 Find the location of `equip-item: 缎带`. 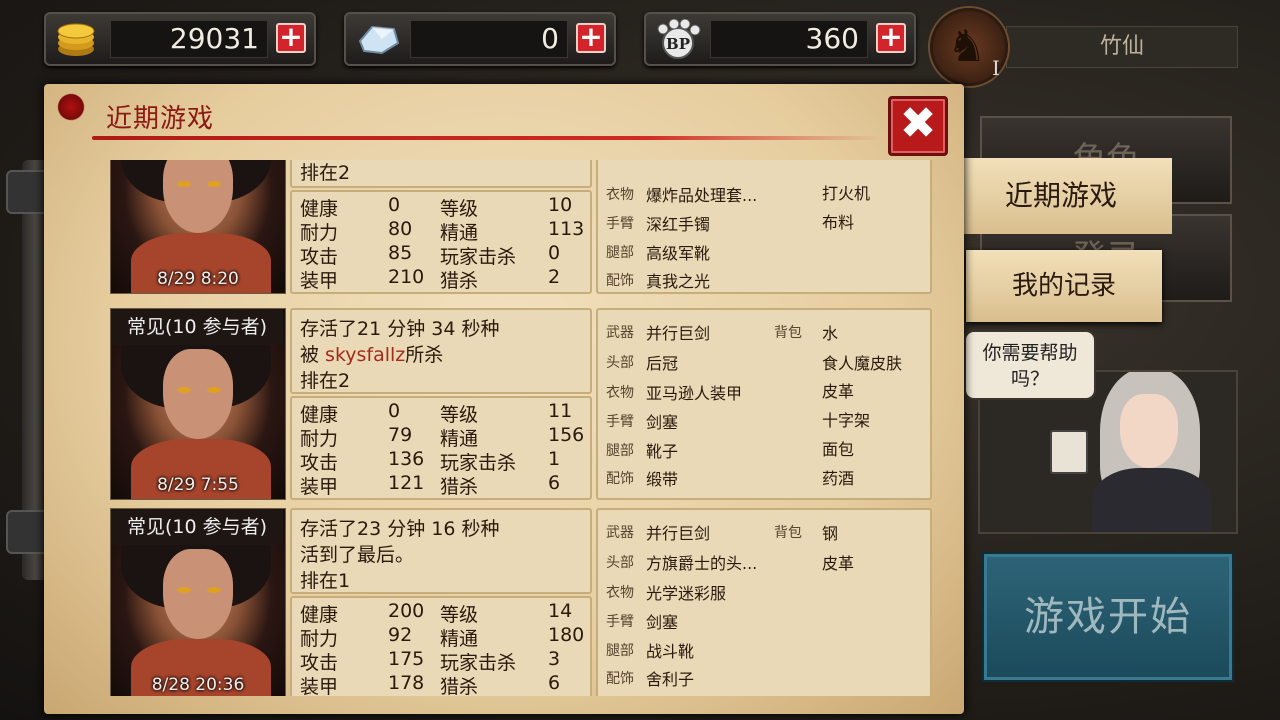

equip-item: 缎带 is located at coordinates (662, 479).